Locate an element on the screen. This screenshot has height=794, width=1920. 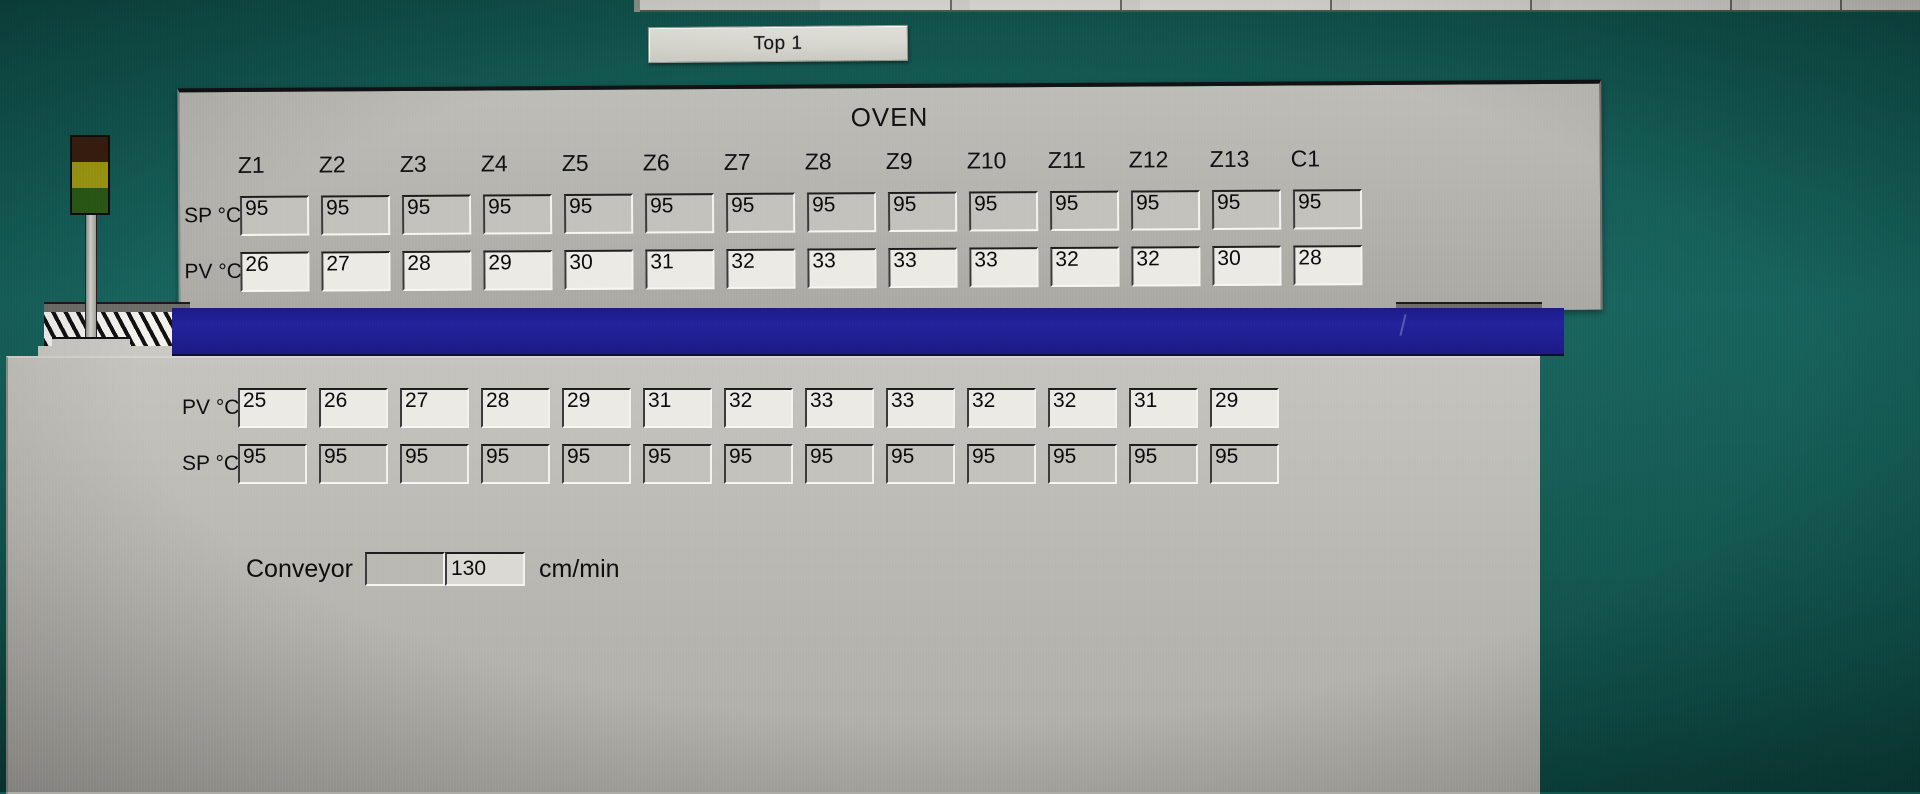
value-text: 31 is located at coordinates (662, 262).